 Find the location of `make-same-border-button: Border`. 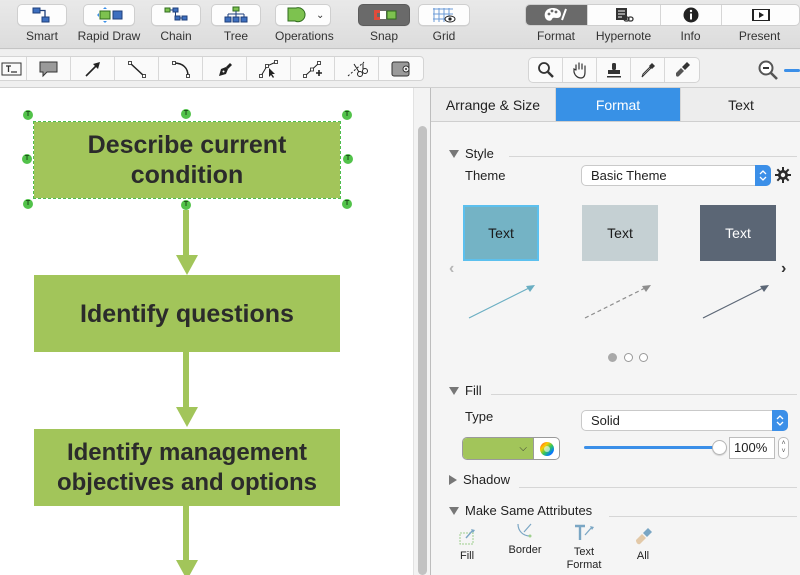

make-same-border-button: Border is located at coordinates (525, 538).